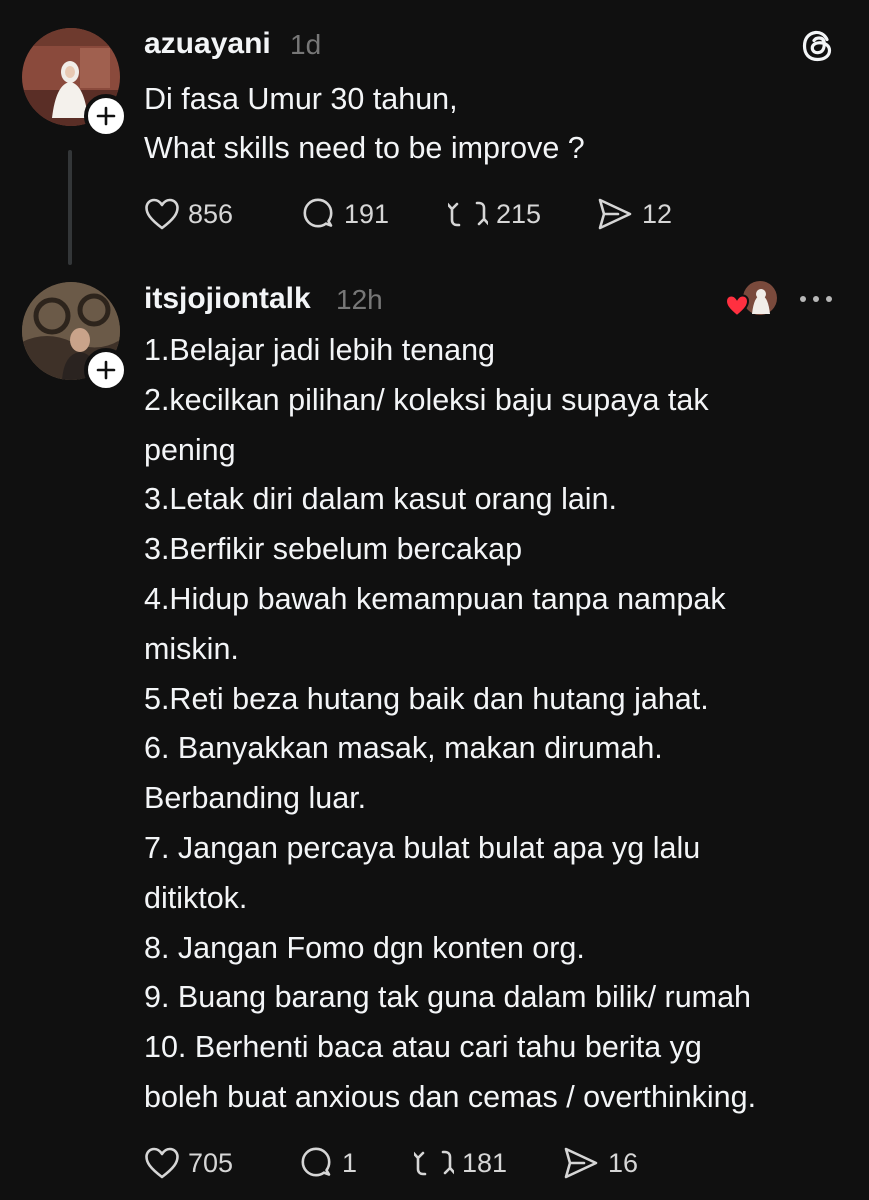 The width and height of the screenshot is (869, 1200). Describe the element at coordinates (359, 299) in the screenshot. I see `reply-timestamp: 12h` at that location.